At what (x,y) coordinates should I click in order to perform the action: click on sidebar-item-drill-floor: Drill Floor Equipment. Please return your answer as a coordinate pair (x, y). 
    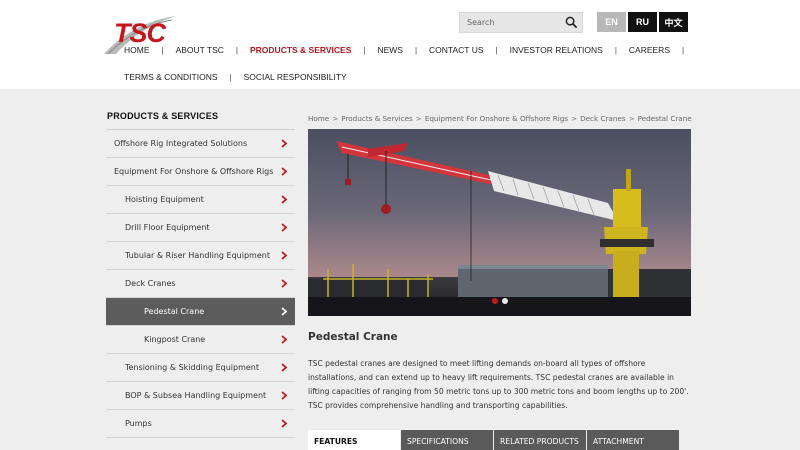
    Looking at the image, I should click on (200, 228).